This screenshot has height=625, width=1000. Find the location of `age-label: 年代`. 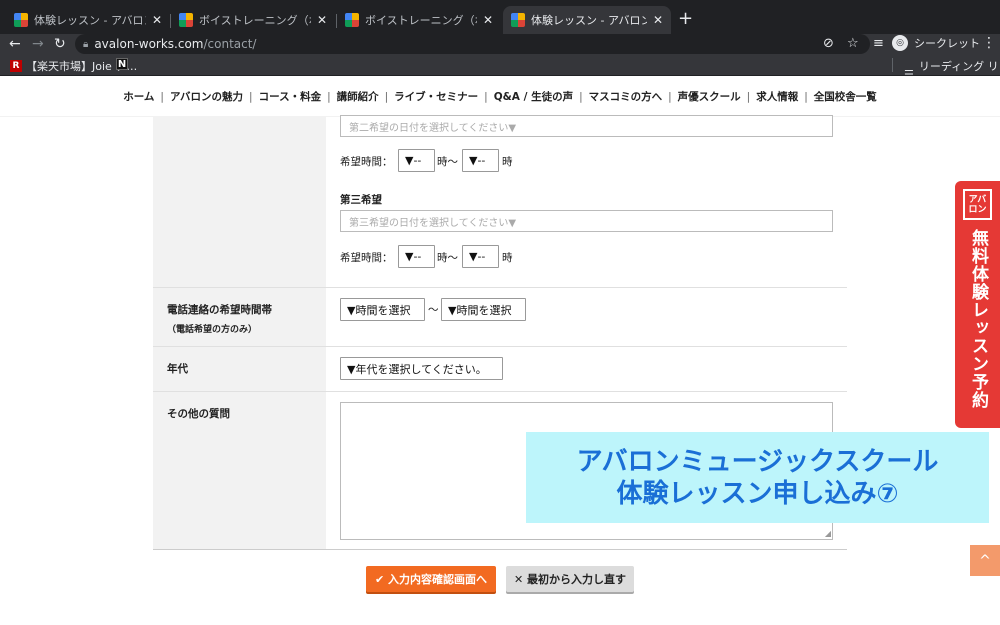

age-label: 年代 is located at coordinates (177, 369).